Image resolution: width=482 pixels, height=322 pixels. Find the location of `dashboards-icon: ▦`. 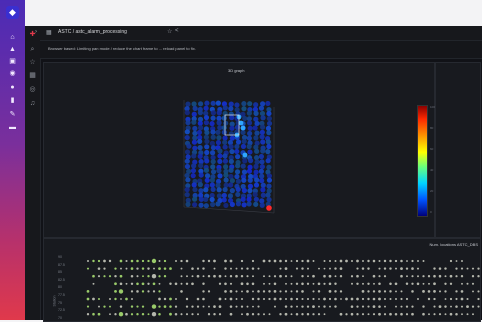

dashboards-icon: ▦ is located at coordinates (49, 32).